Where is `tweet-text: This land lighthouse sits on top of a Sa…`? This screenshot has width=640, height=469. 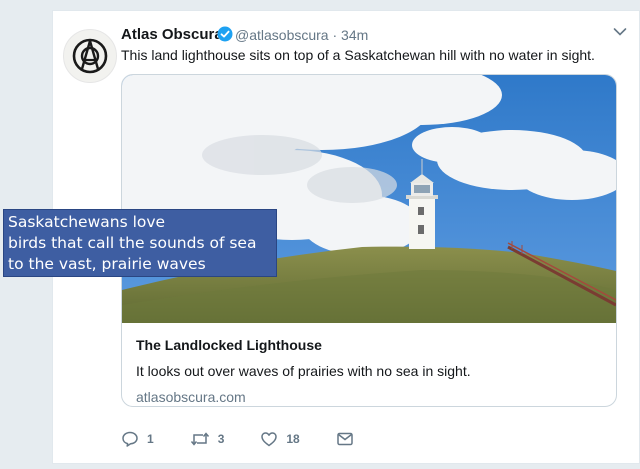
tweet-text: This land lighthouse sits on top of a Sa… is located at coordinates (358, 55).